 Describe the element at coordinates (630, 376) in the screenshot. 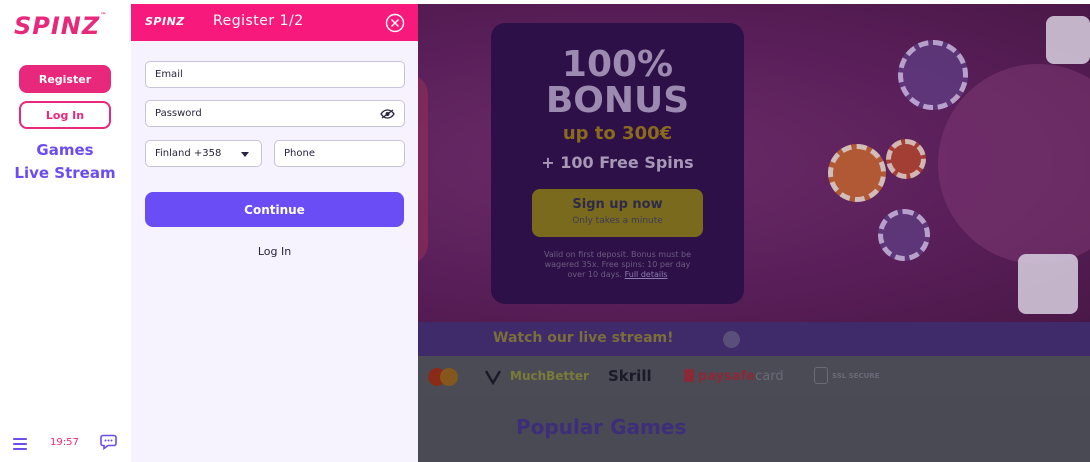

I see `skrill-label: Skrill` at that location.